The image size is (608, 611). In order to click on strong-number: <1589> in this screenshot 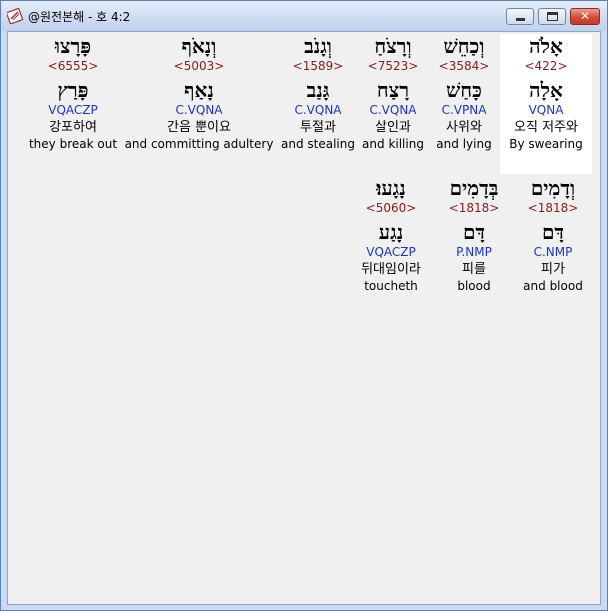, I will do `click(318, 66)`.